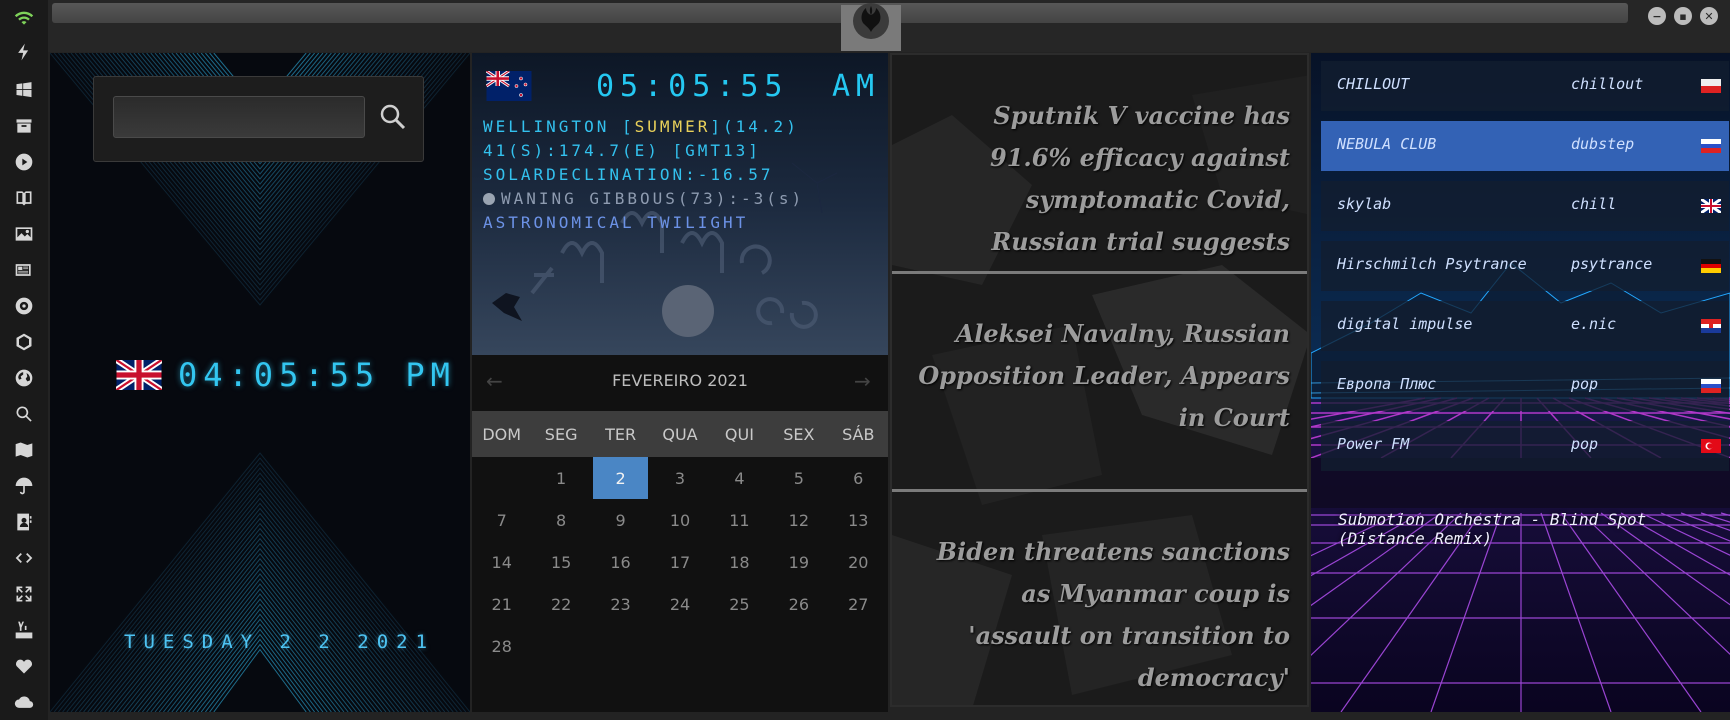  Describe the element at coordinates (858, 520) in the screenshot. I see `calendar-day: 13` at that location.